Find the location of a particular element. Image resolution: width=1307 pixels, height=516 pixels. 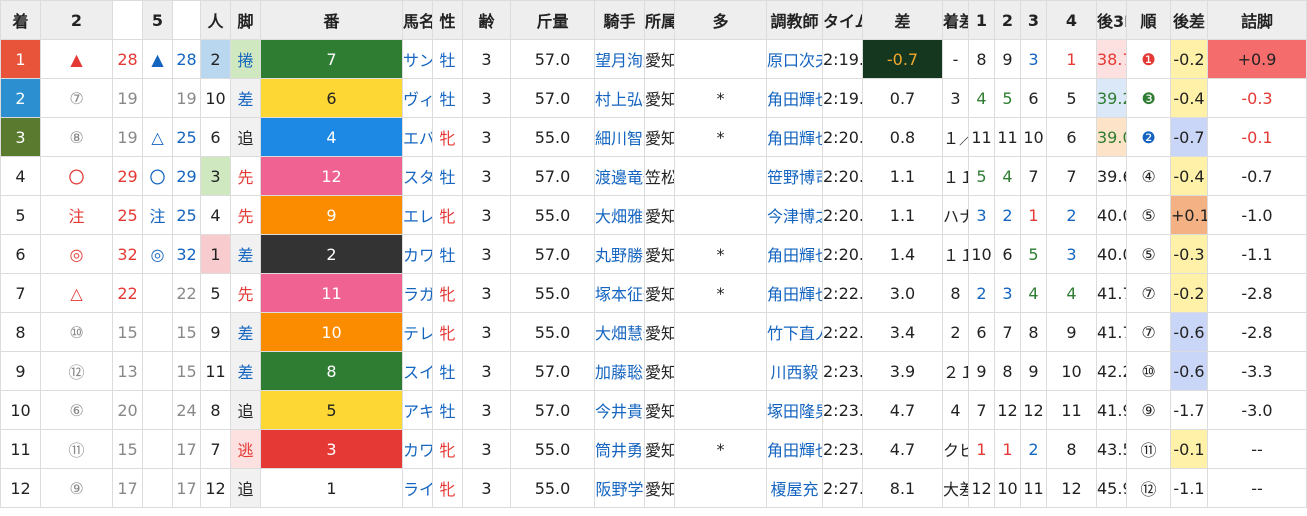

header-weight: 斤量 is located at coordinates (552, 20).